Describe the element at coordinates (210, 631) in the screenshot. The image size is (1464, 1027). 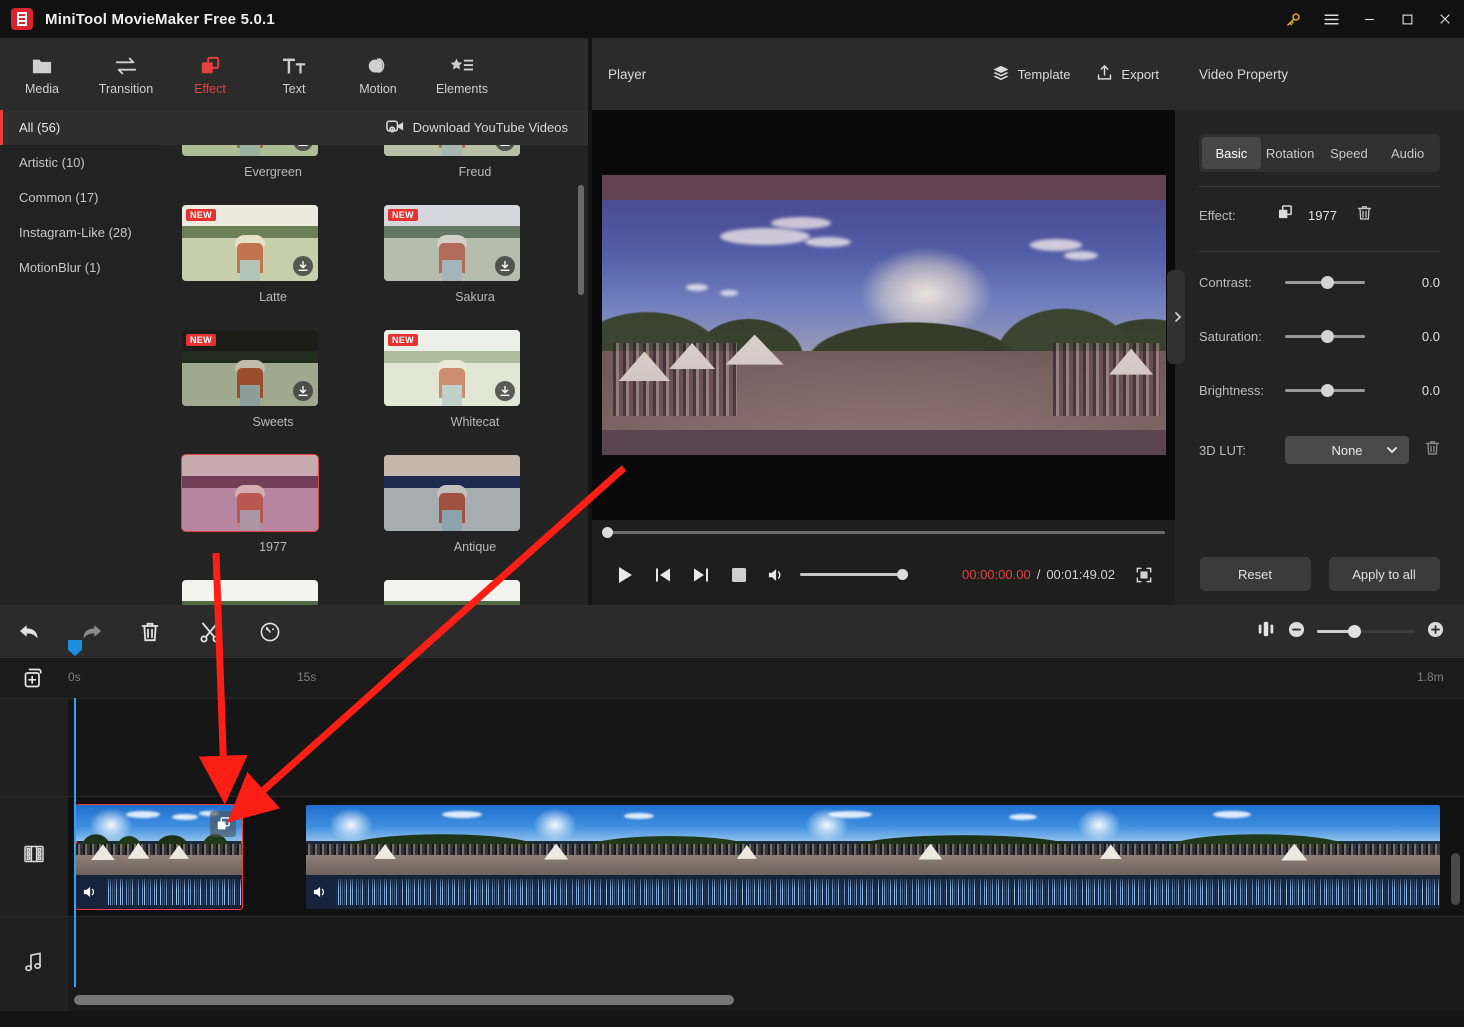
I see `split-button` at that location.